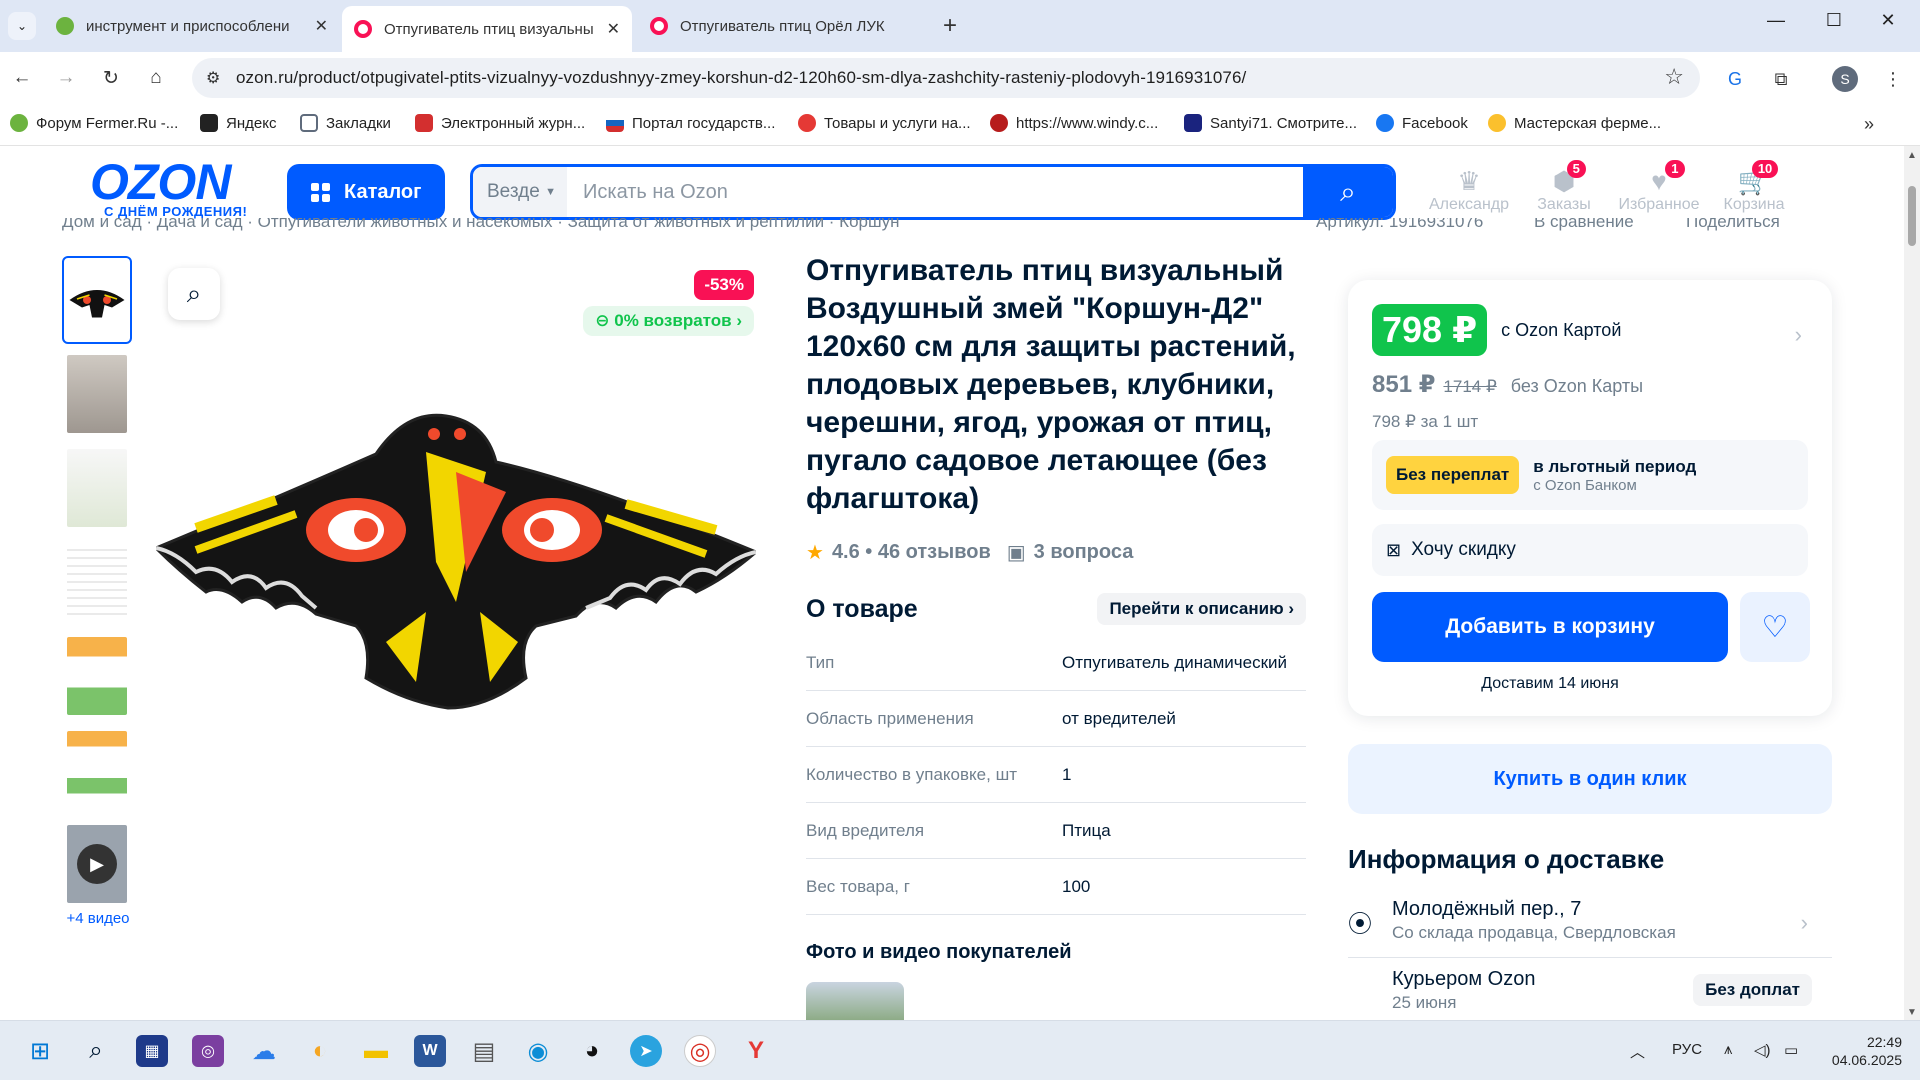 This screenshot has height=1080, width=1920. Describe the element at coordinates (1659, 187) in the screenshot. I see `favorites-link: ♥ 1 Избранное` at that location.